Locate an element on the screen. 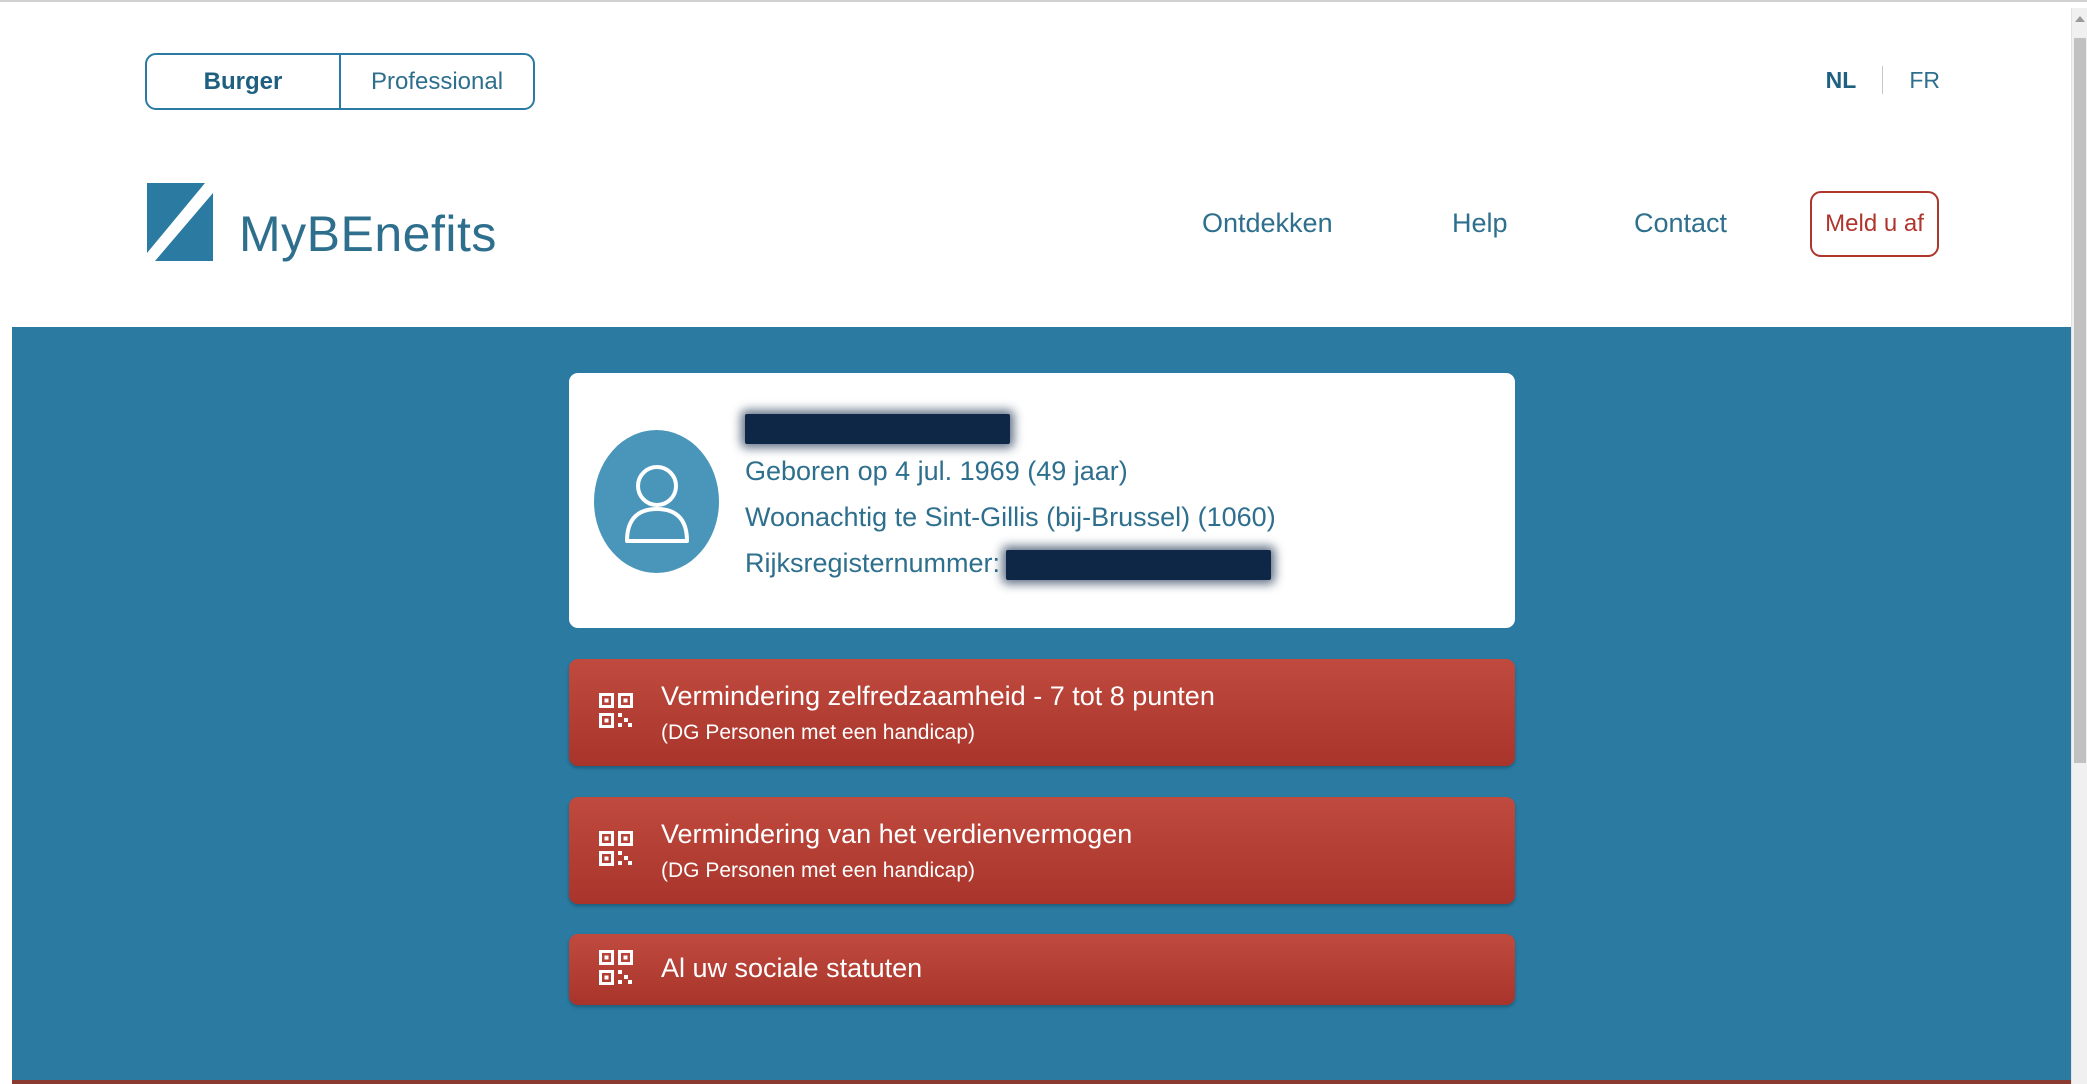 This screenshot has width=2087, height=1084. nav-ontdekken: Ontdekken is located at coordinates (1267, 223).